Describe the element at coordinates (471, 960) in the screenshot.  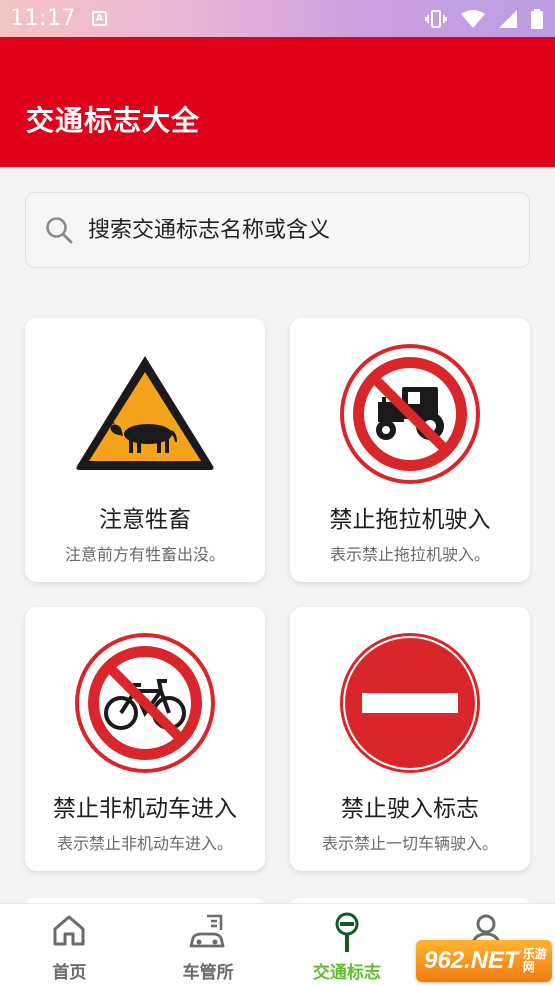
I see `watermark-brand: 962.NET` at that location.